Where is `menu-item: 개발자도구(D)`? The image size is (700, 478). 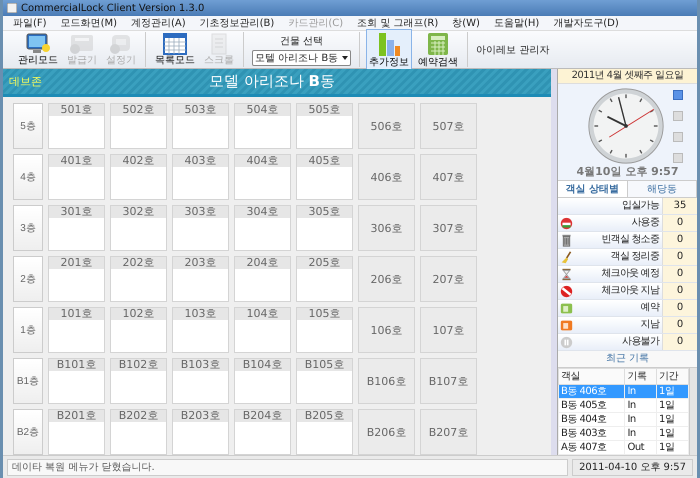 menu-item: 개발자도구(D) is located at coordinates (586, 23).